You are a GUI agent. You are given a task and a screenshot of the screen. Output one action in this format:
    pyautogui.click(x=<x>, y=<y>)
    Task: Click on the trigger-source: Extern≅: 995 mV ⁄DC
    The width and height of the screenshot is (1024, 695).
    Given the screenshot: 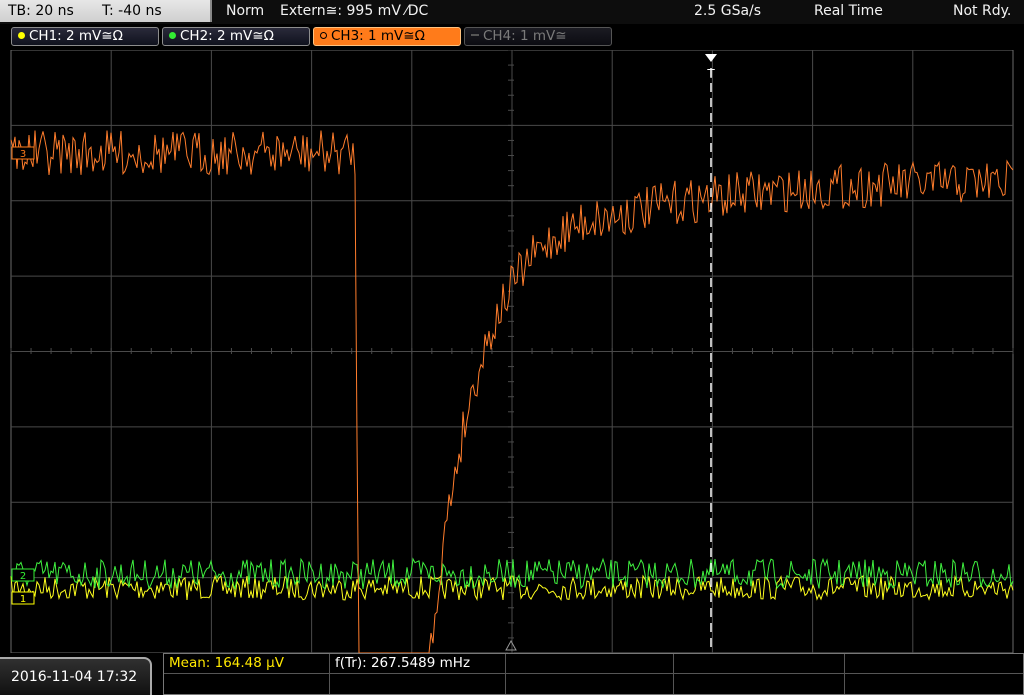 What is the action you would take?
    pyautogui.click(x=354, y=11)
    